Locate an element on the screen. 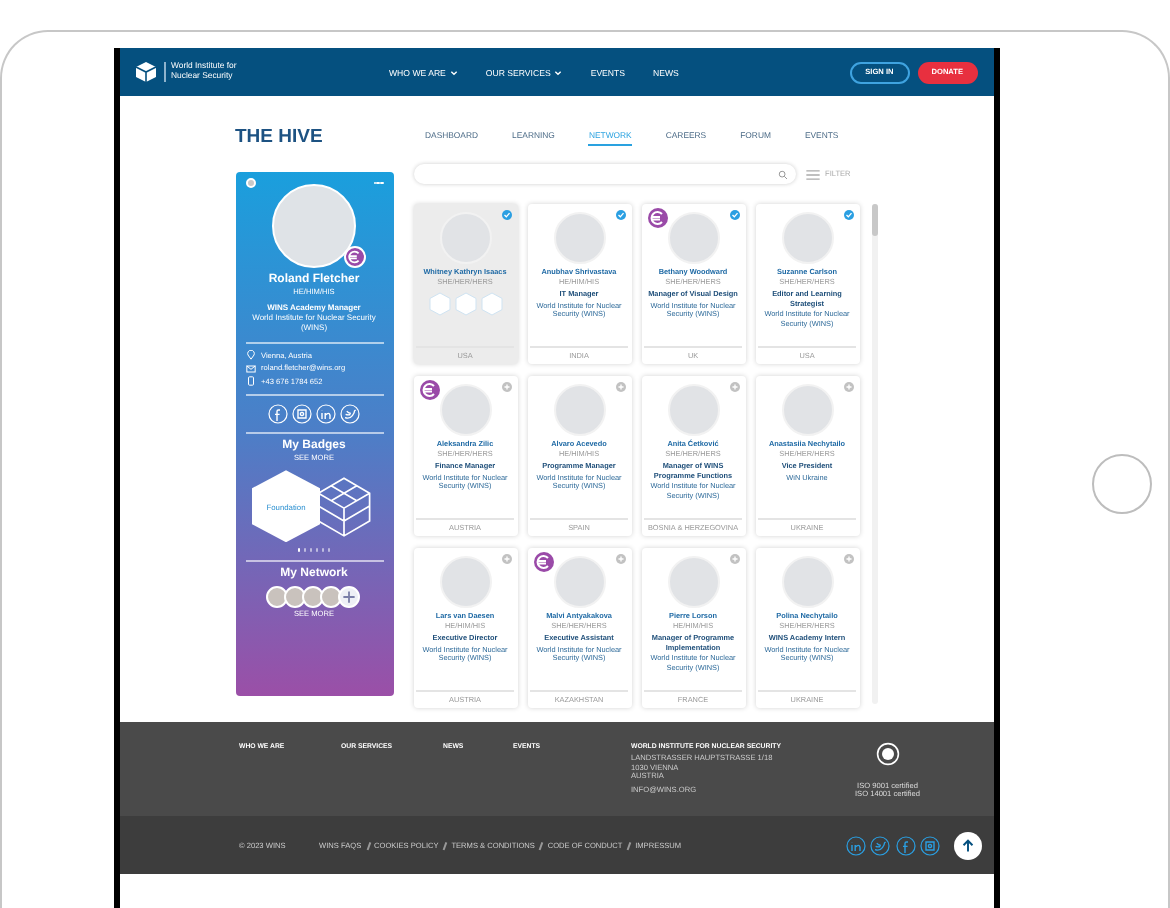  certification-seal-icon is located at coordinates (887, 754).